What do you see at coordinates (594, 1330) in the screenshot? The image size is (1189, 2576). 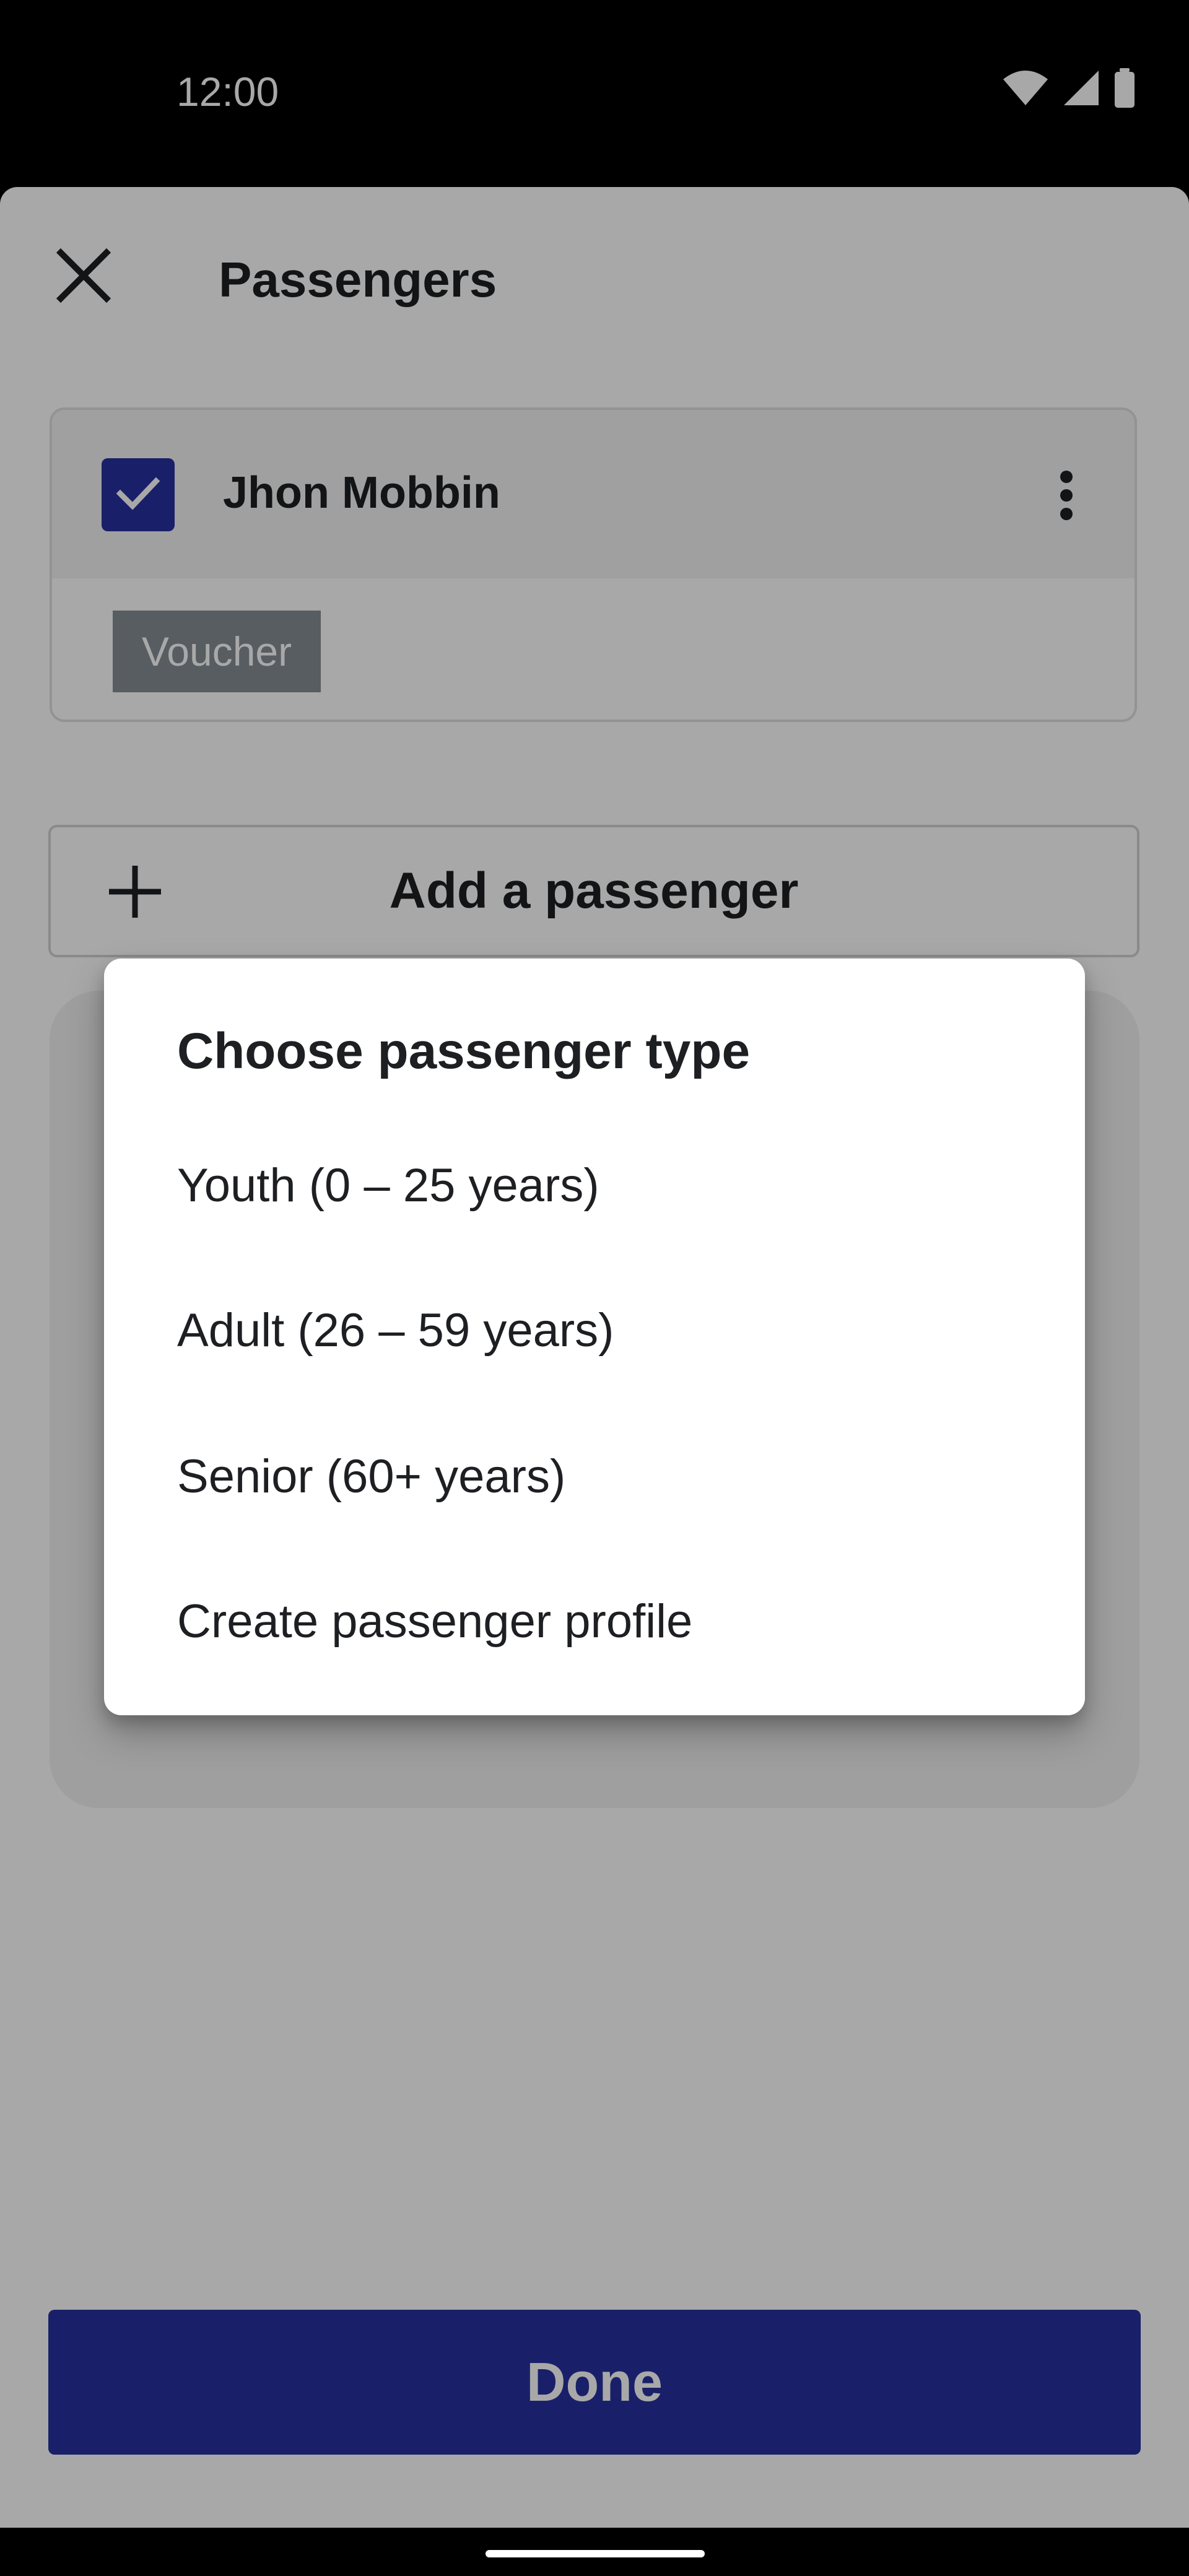 I see `option-adult: Adult (26 – 59 years)` at bounding box center [594, 1330].